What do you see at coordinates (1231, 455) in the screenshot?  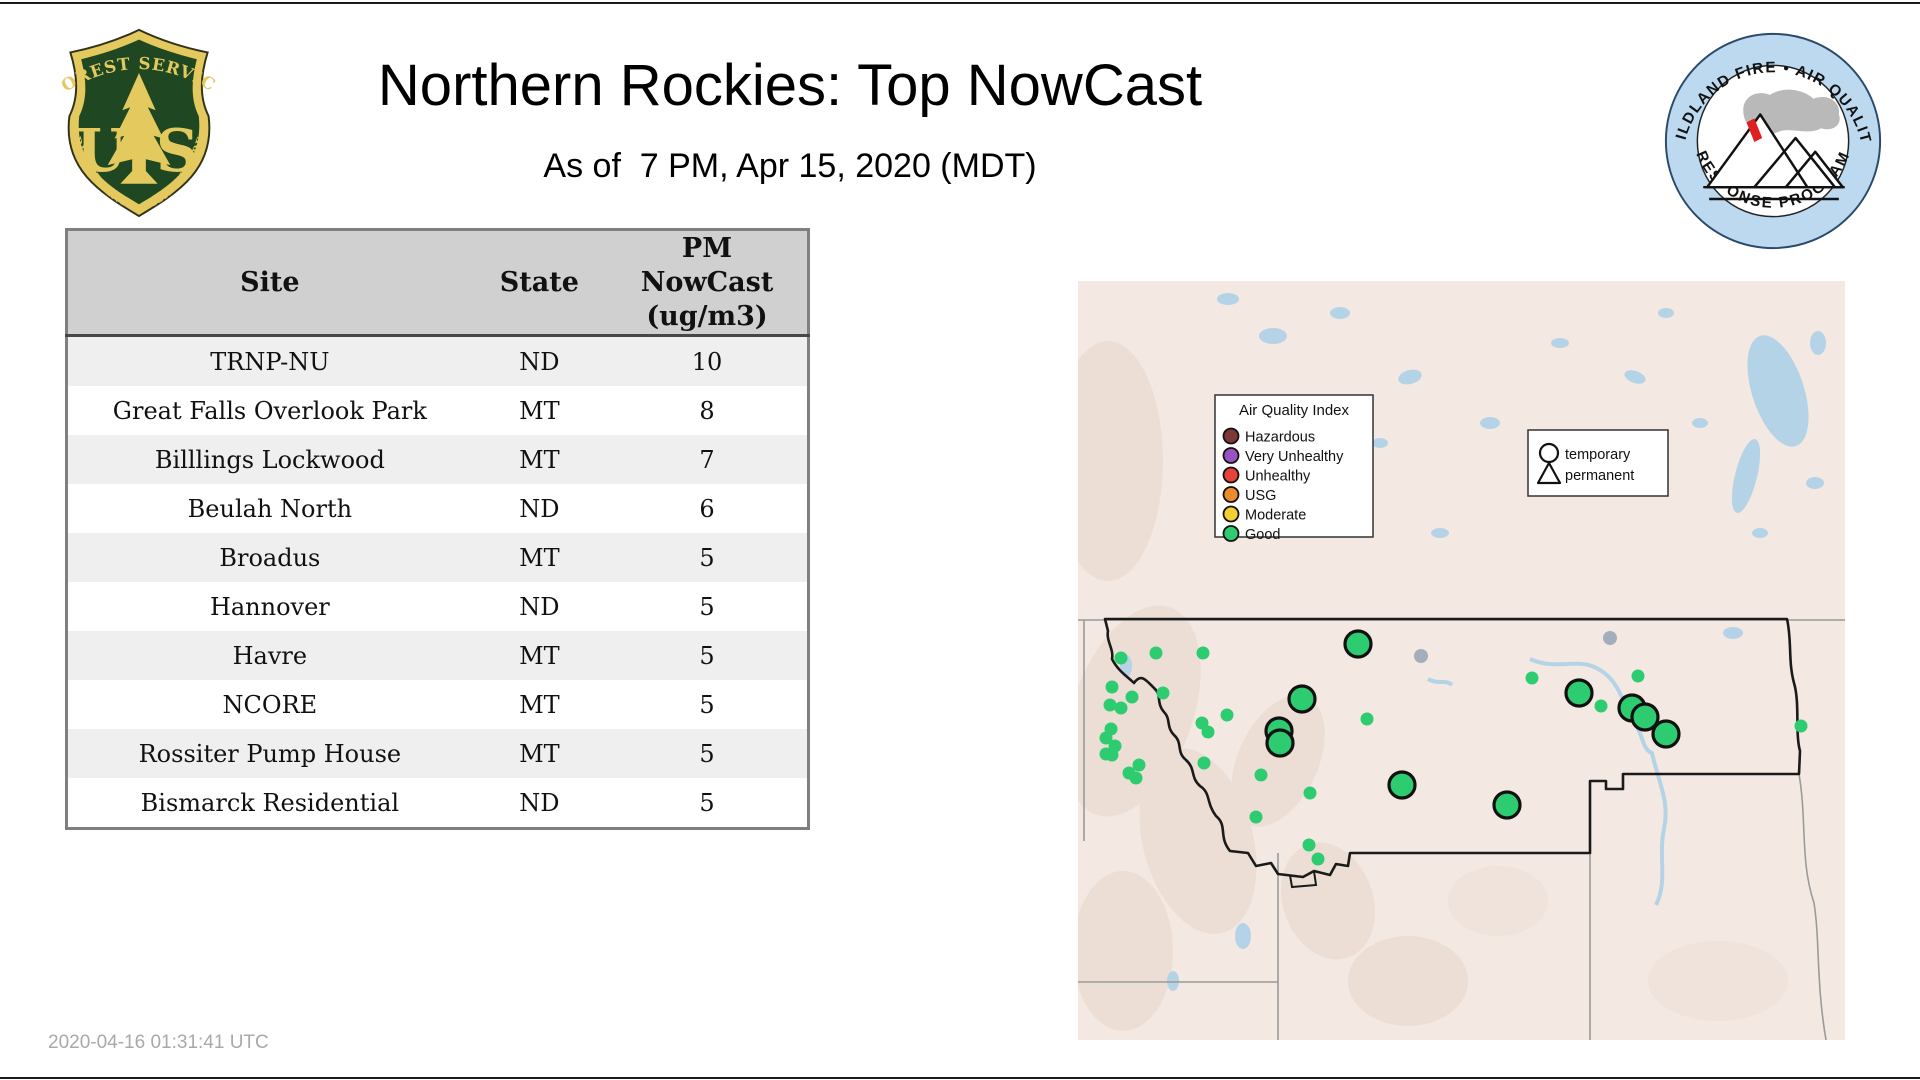 I see `aqi-swatch-very-unhealthy` at bounding box center [1231, 455].